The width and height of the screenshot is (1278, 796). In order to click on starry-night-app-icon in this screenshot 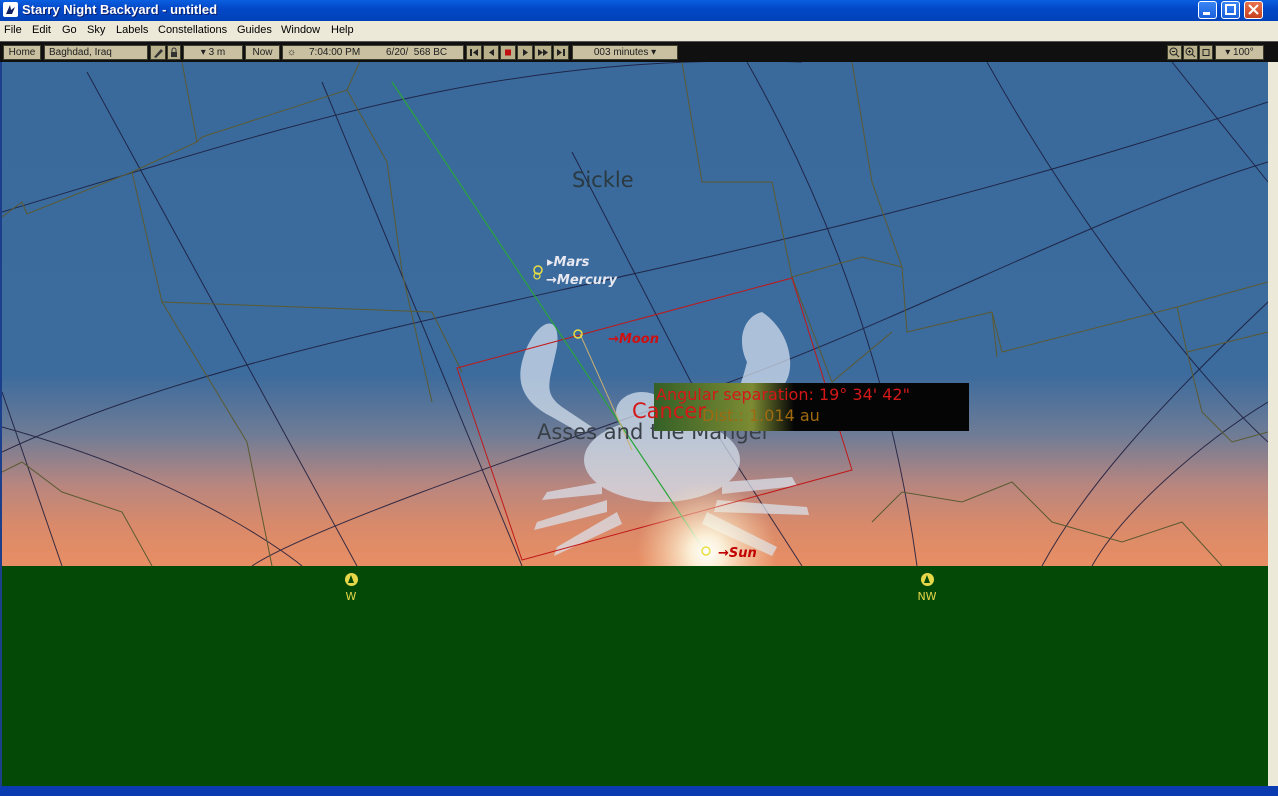, I will do `click(10, 9)`.